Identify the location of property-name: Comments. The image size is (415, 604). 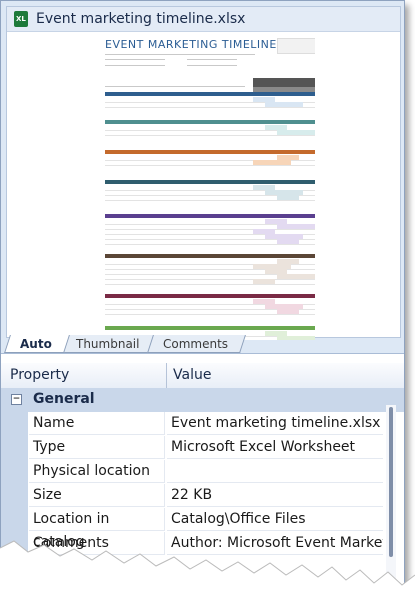
(97, 543).